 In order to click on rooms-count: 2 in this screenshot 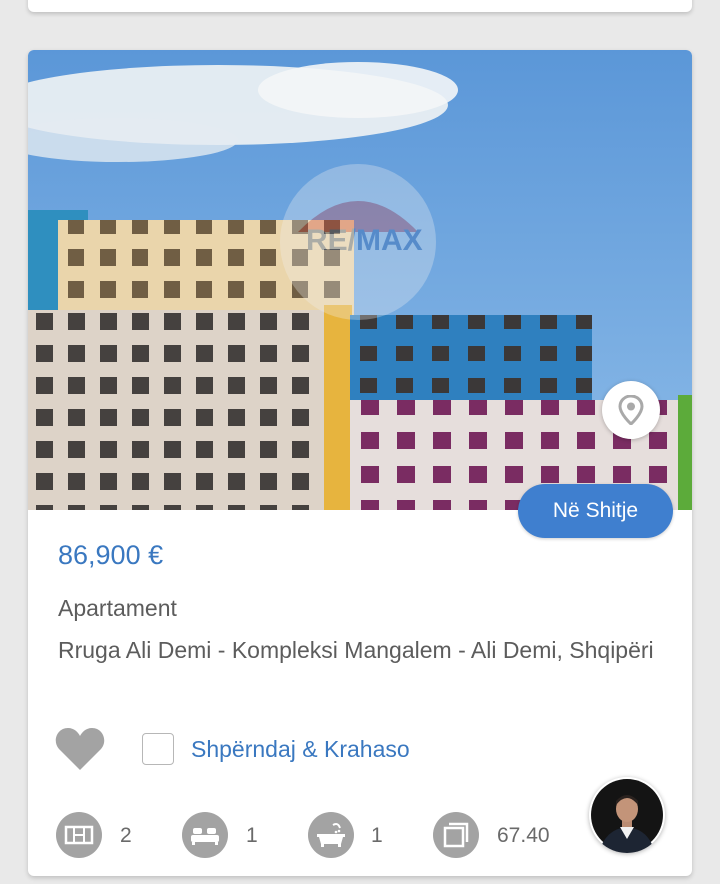, I will do `click(126, 835)`.